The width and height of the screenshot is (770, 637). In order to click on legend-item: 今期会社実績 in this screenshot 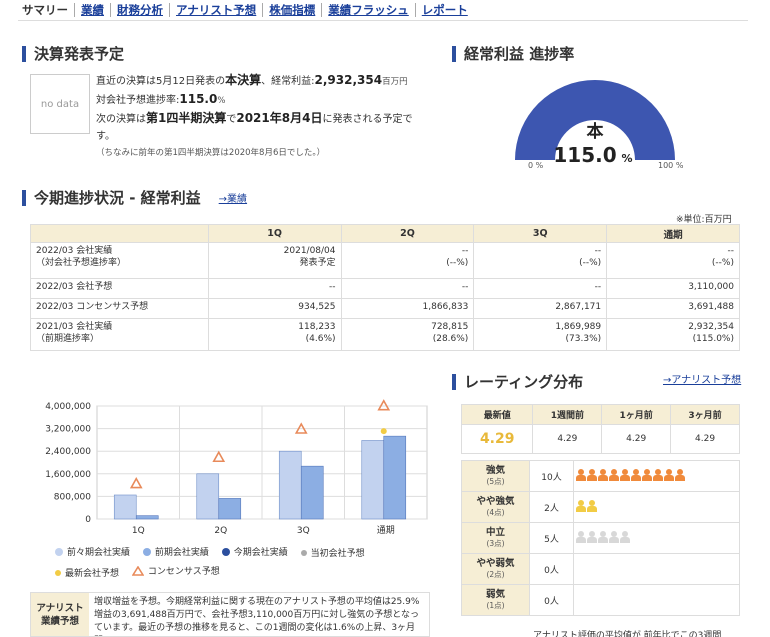, I will do `click(254, 551)`.